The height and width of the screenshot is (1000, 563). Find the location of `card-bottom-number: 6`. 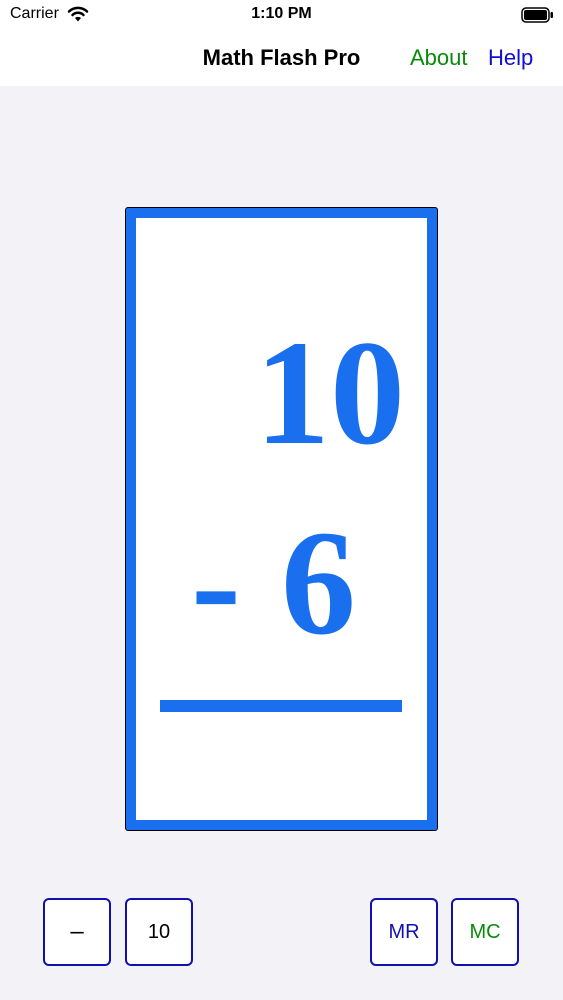

card-bottom-number: 6 is located at coordinates (318, 583).